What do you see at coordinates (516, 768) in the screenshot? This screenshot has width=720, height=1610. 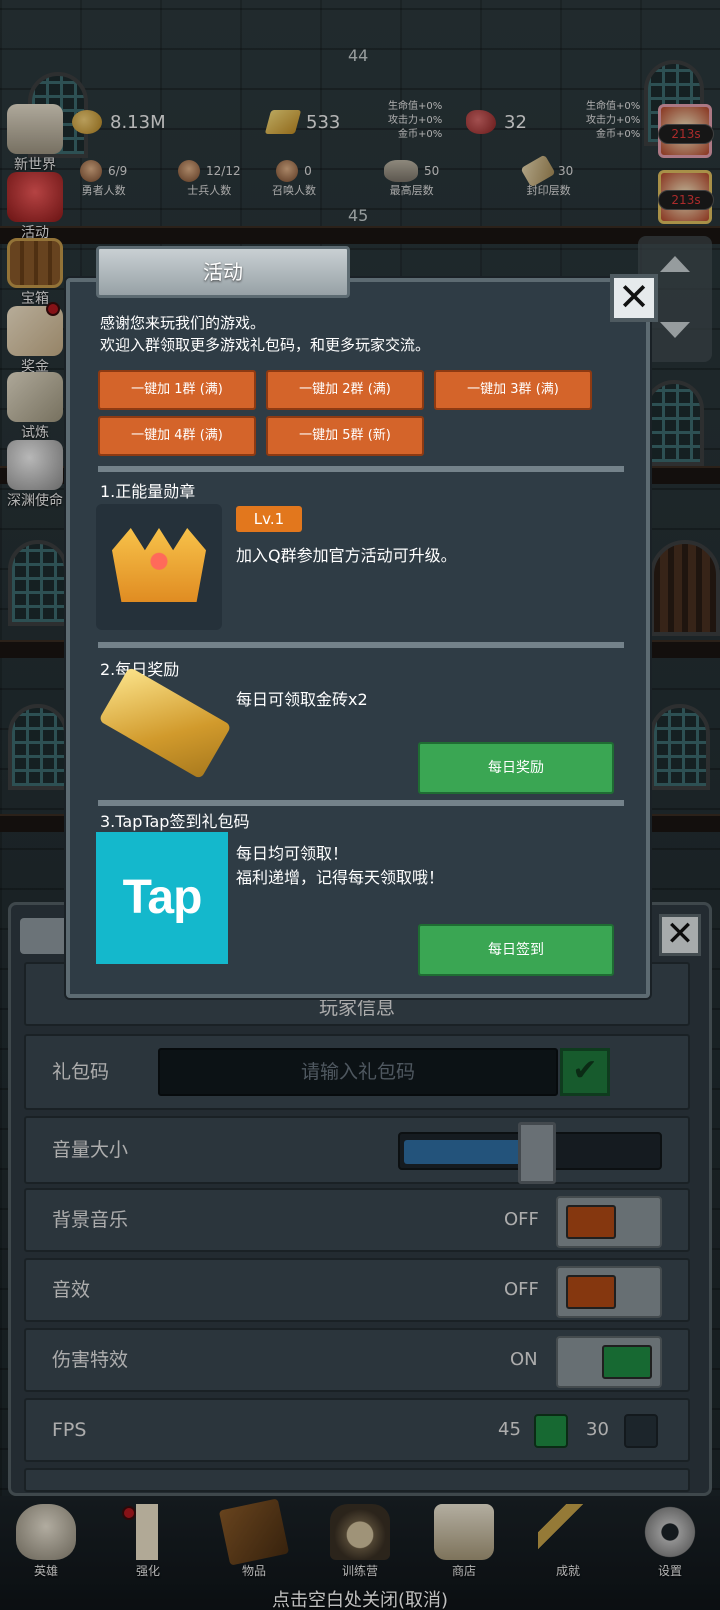 I see `daily-reward-button: 每日奖励` at bounding box center [516, 768].